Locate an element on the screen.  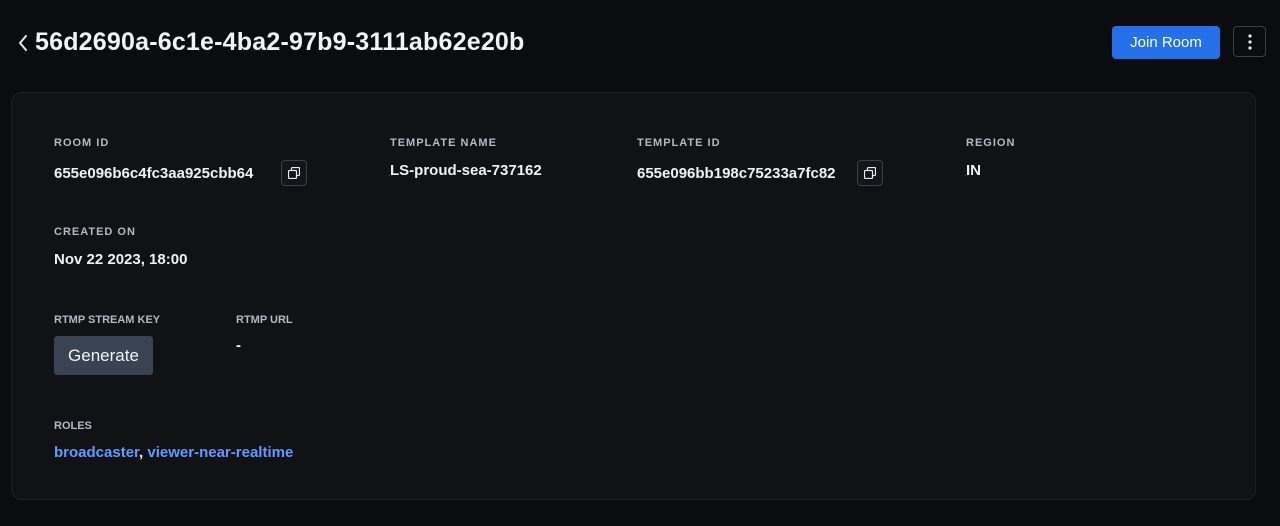
copy-template-id-button is located at coordinates (870, 173).